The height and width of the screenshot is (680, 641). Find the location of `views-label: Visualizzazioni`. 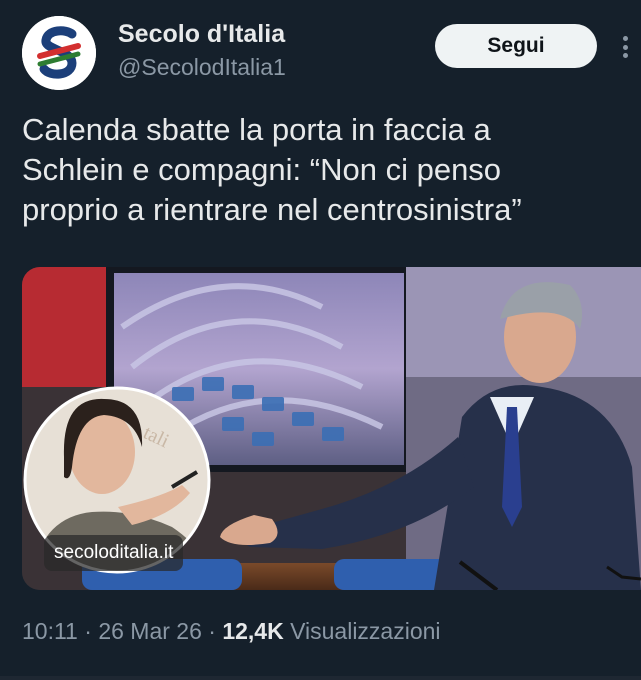

views-label: Visualizzazioni is located at coordinates (365, 631).